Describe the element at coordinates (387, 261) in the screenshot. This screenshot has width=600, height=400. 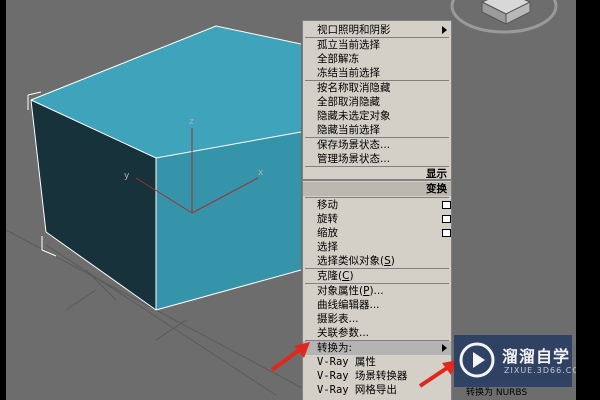
I see `menu-item-hotkey: S` at that location.